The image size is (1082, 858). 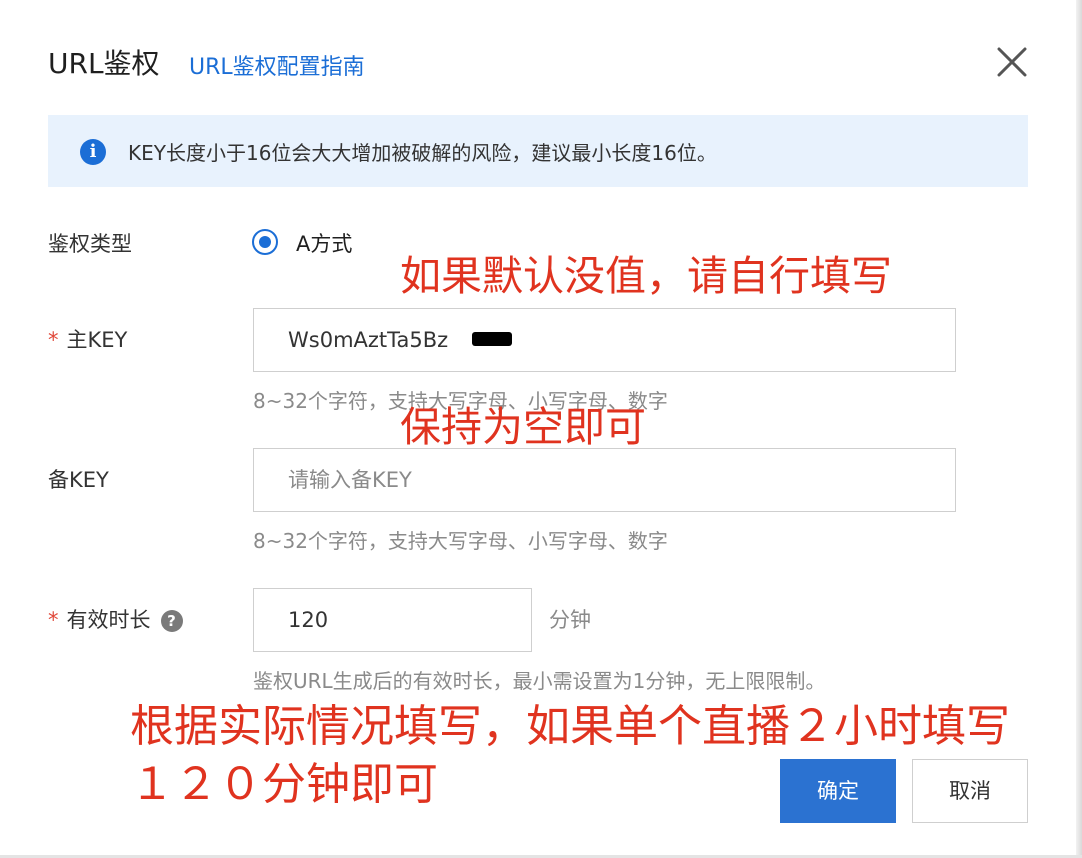 What do you see at coordinates (604, 480) in the screenshot?
I see `backup-key-input: 请输入备KEY` at bounding box center [604, 480].